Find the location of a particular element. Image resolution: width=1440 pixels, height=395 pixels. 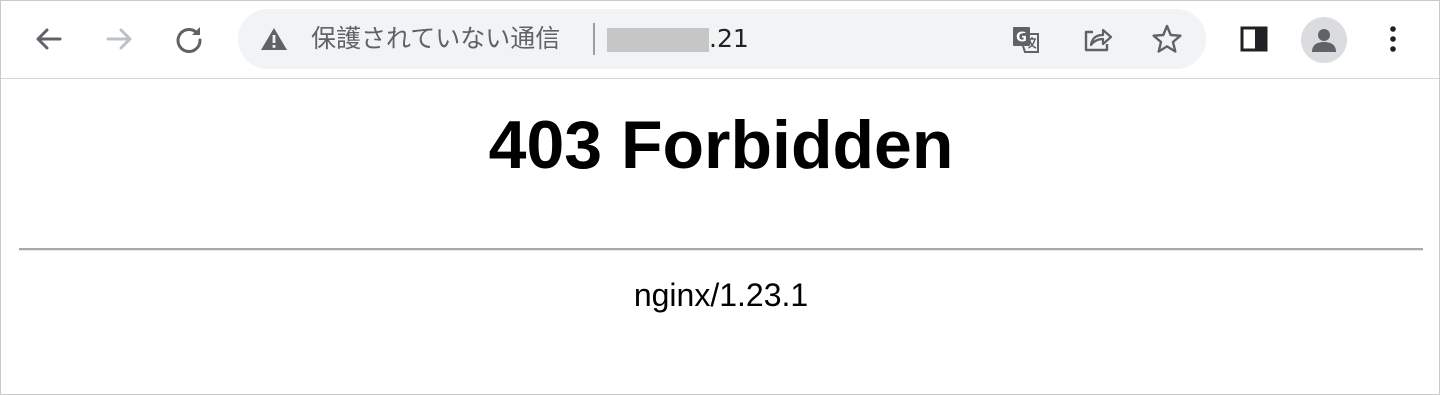

reload-icon is located at coordinates (189, 40).